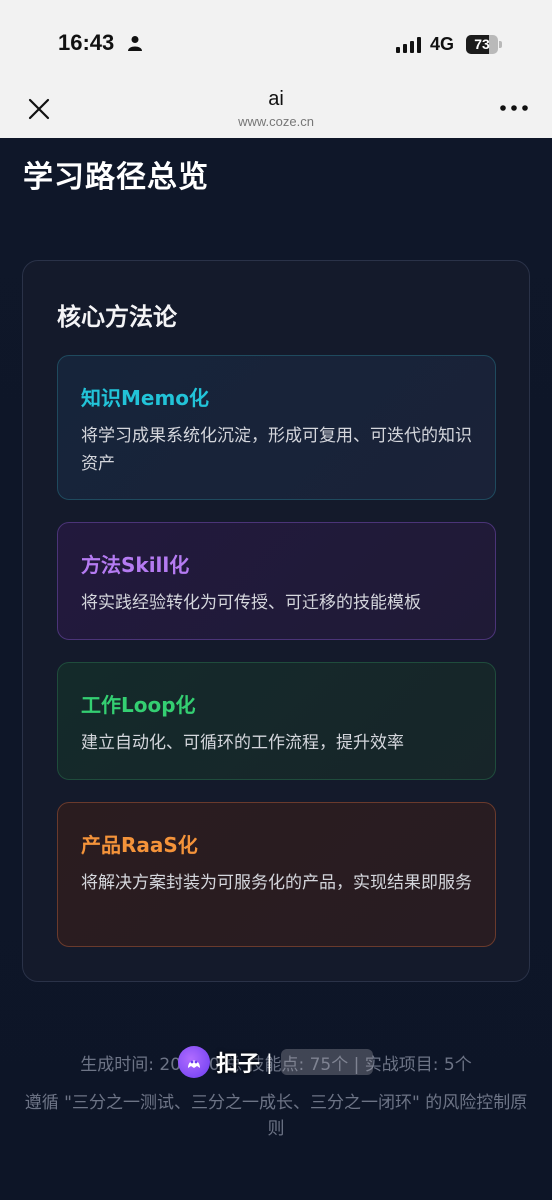 The image size is (552, 1200). I want to click on more-options-icon, so click(514, 108).